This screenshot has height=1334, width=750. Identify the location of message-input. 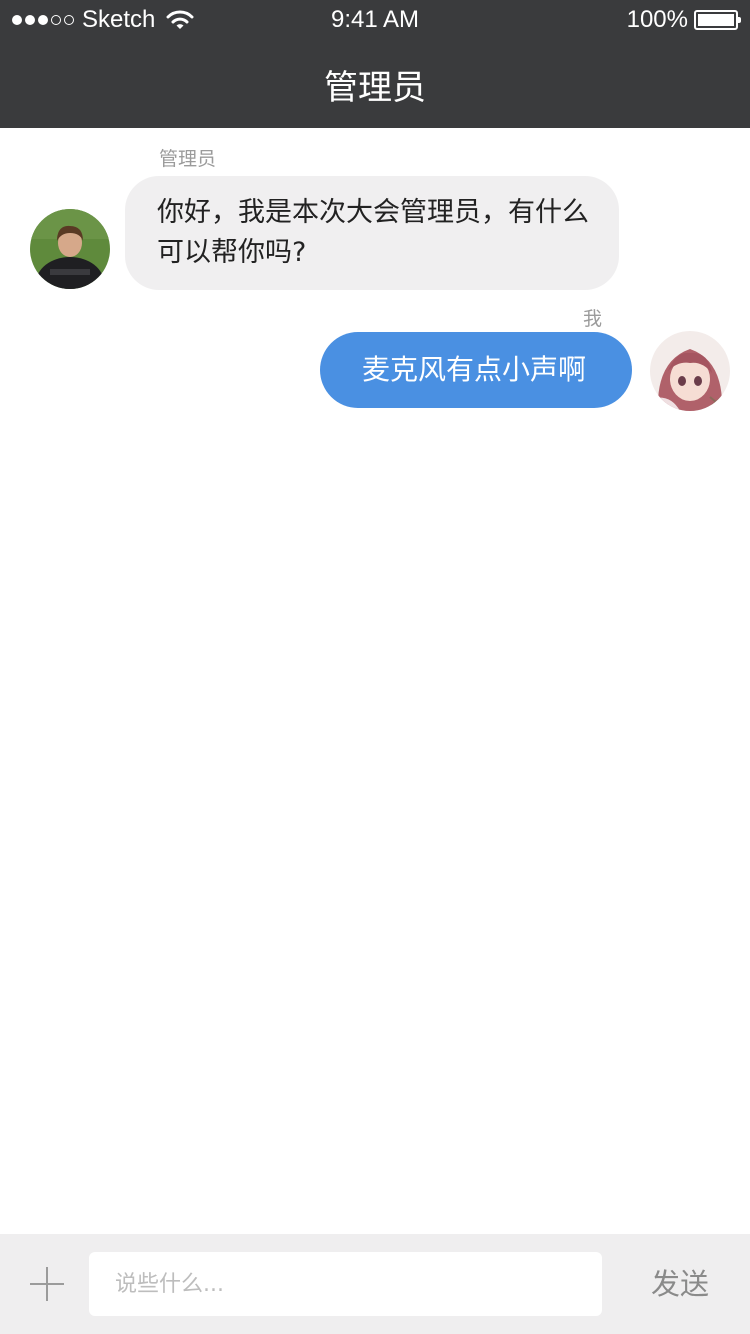
(345, 1284).